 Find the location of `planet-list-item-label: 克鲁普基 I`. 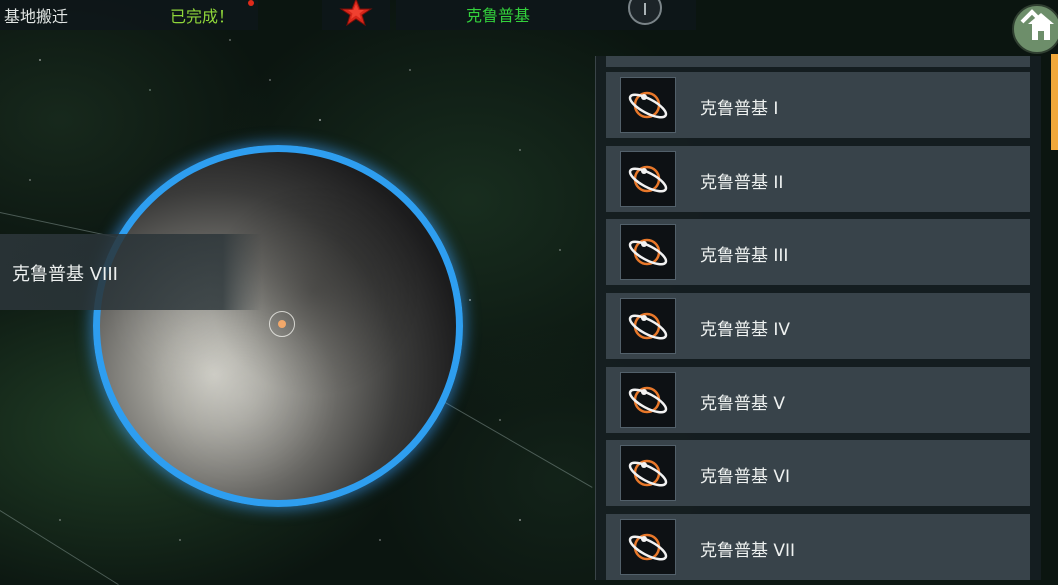

planet-list-item-label: 克鲁普基 I is located at coordinates (739, 109).